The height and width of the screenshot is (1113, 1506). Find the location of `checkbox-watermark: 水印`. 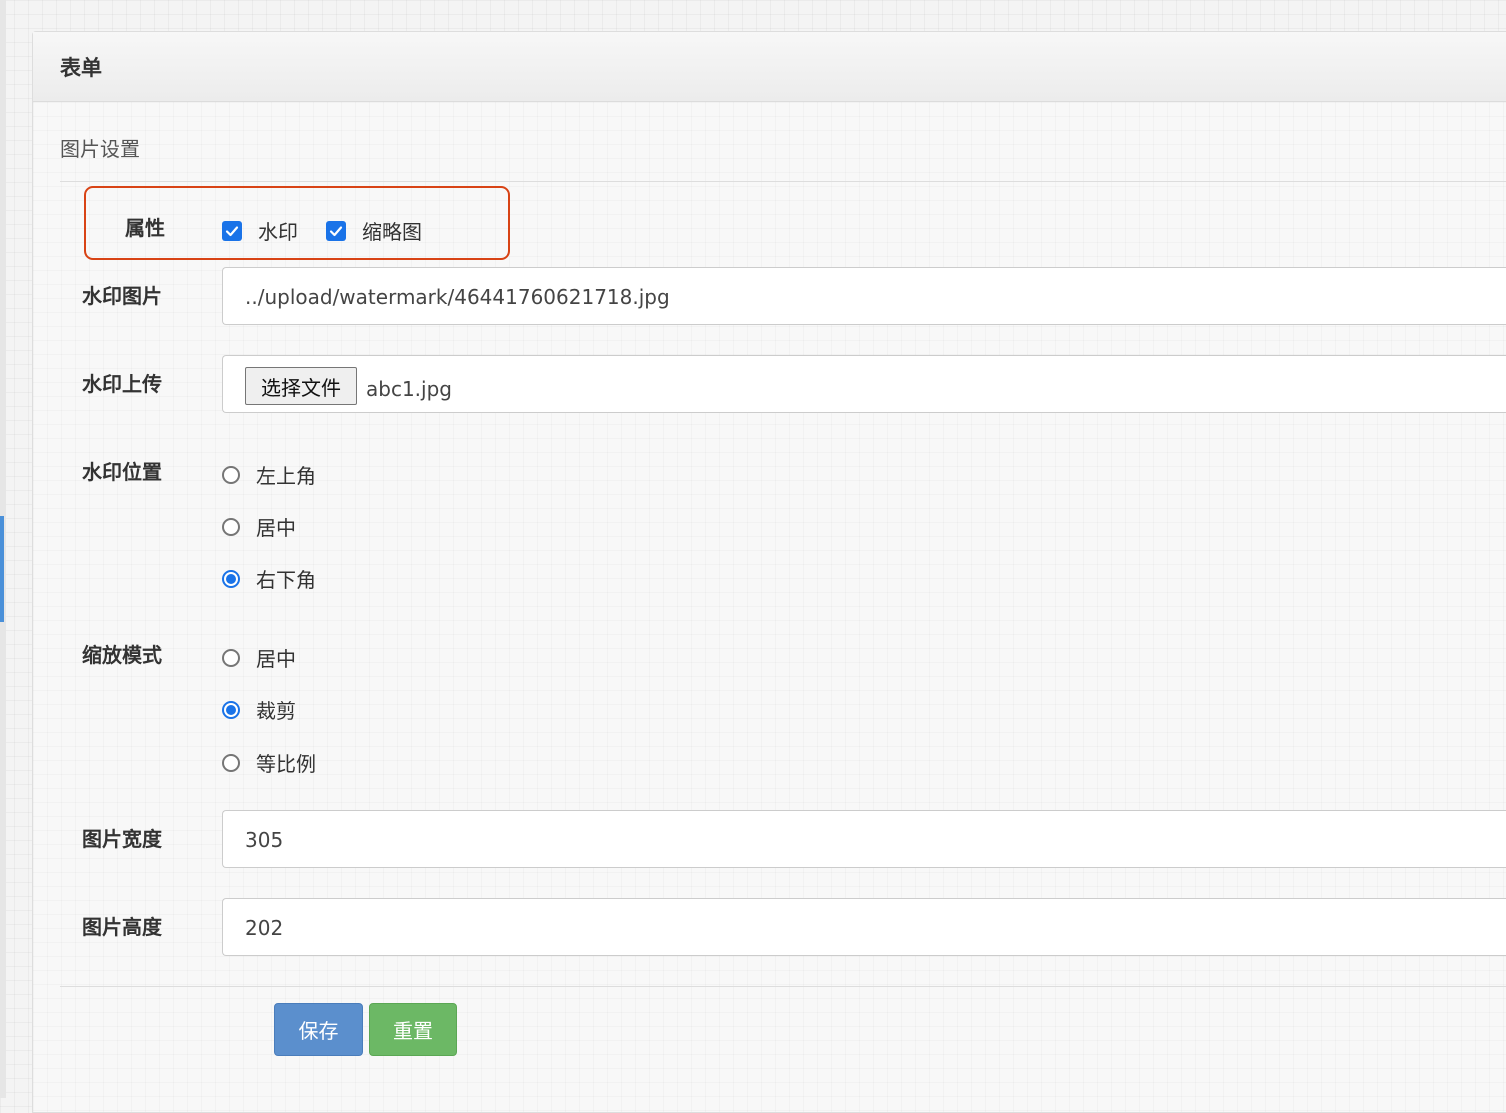

checkbox-watermark: 水印 is located at coordinates (260, 230).